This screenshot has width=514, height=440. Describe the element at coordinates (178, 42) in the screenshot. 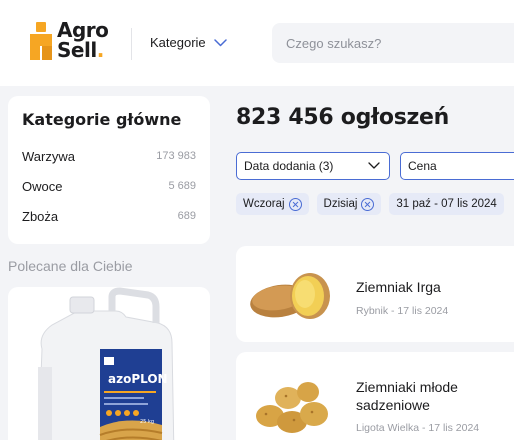

I see `categories-dropdown-label: Kategorie` at that location.